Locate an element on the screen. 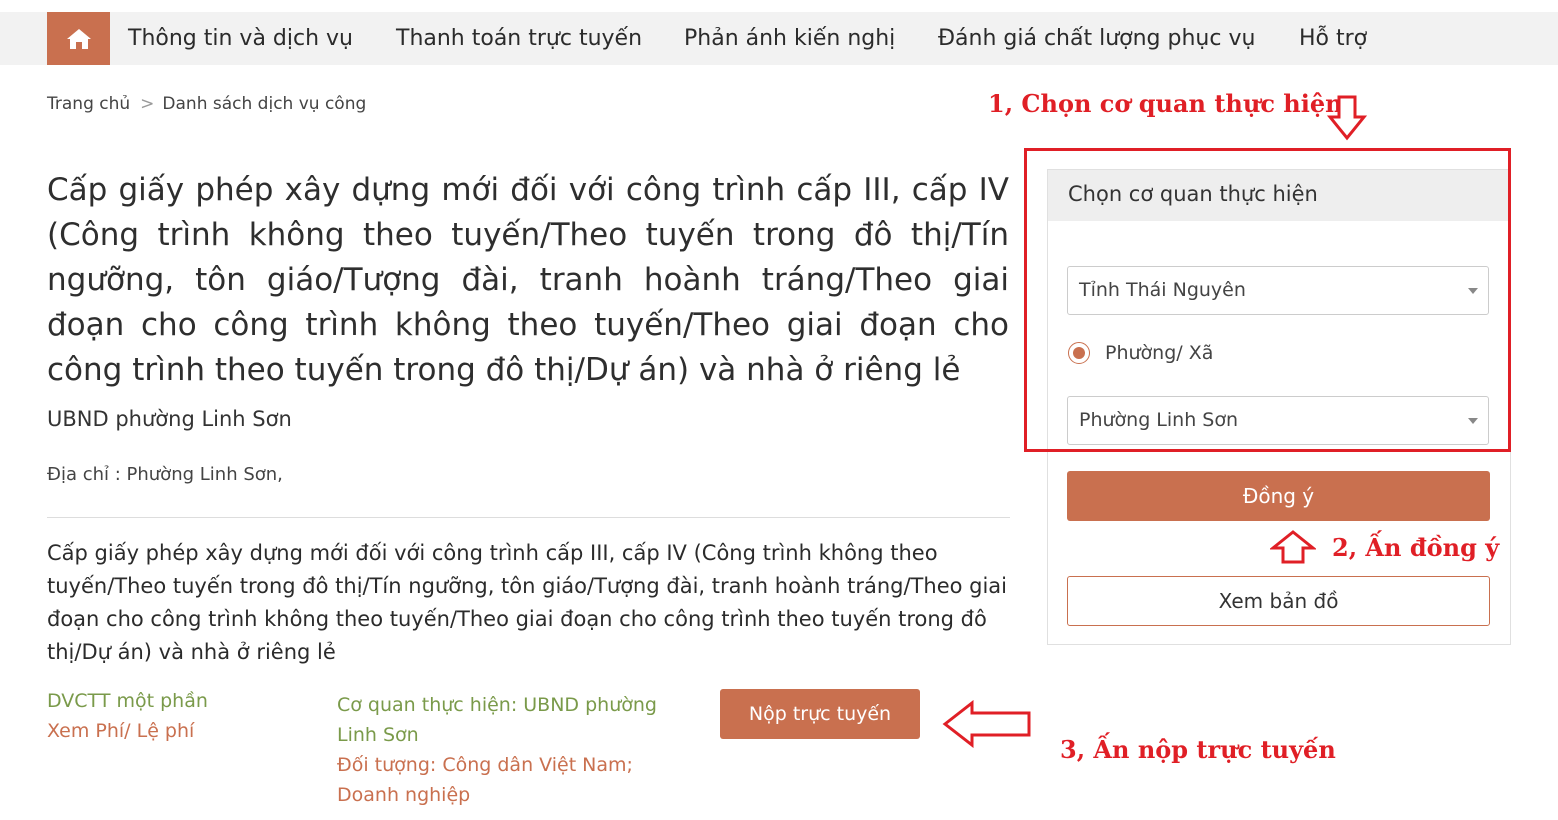  nav-item-online-payment: Thanh toán trực tuyến is located at coordinates (519, 38).